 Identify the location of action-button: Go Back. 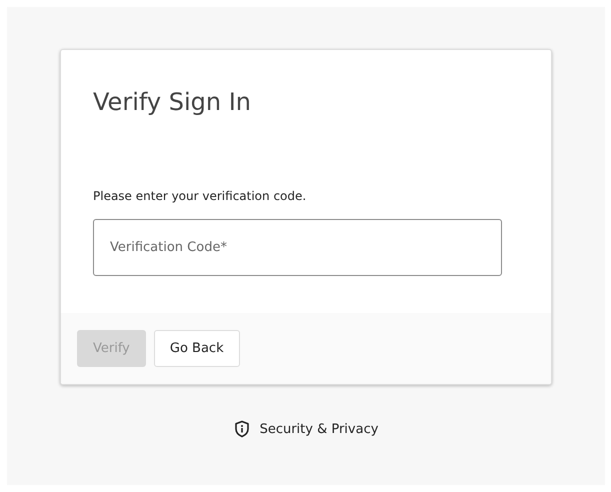
(197, 348).